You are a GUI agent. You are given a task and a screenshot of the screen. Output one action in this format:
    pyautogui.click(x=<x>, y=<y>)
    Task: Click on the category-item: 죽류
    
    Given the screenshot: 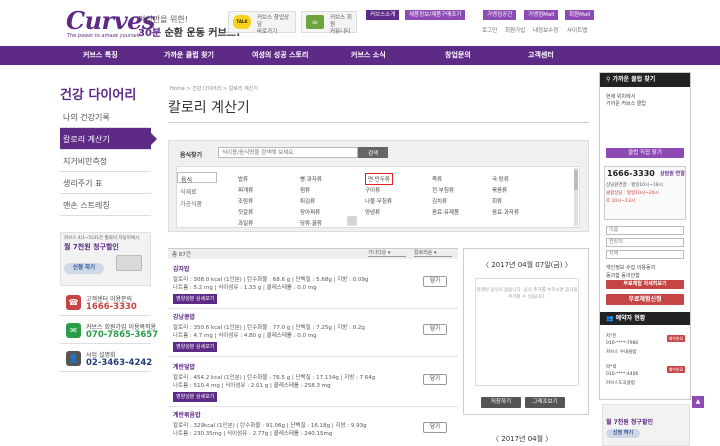 What is the action you would take?
    pyautogui.click(x=437, y=179)
    